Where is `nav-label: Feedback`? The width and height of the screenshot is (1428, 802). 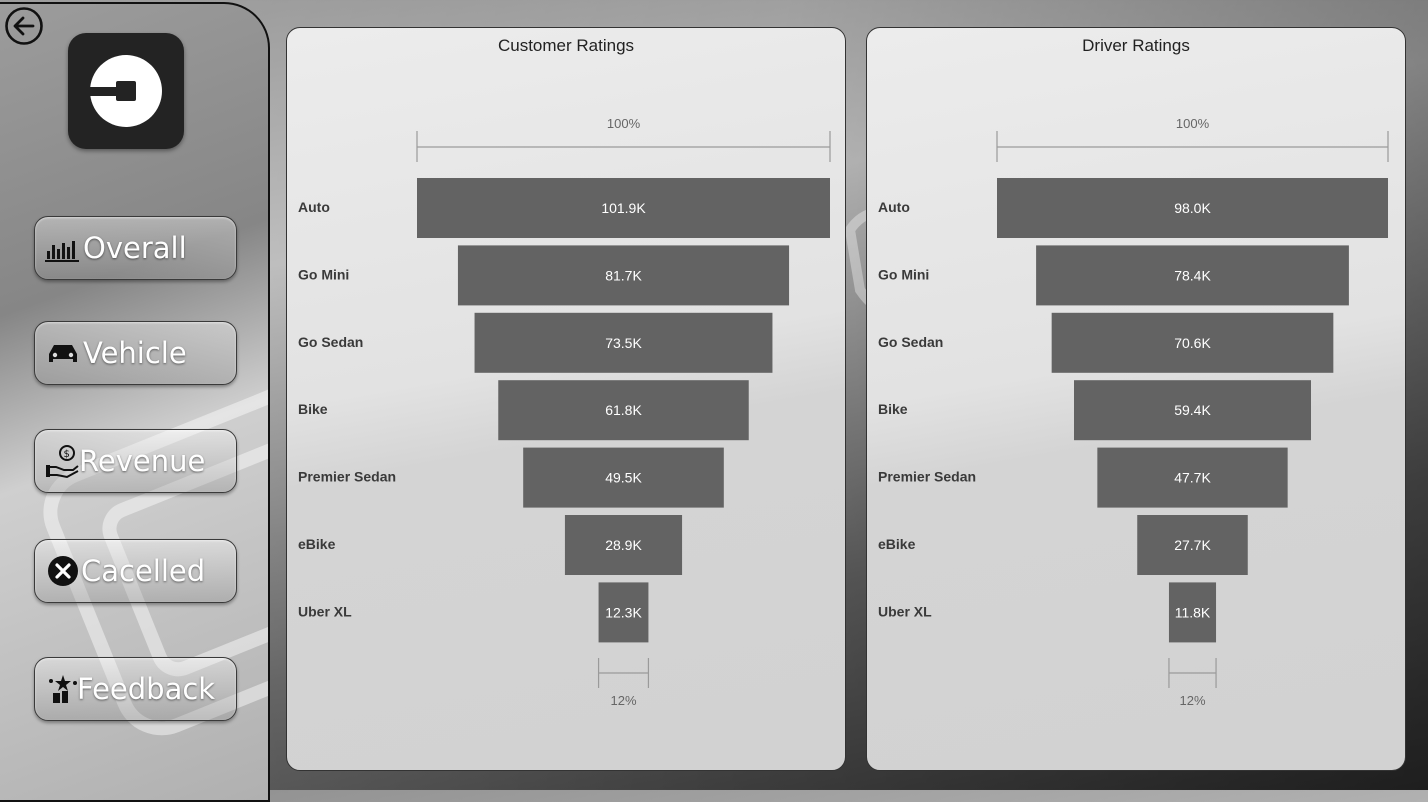 nav-label: Feedback is located at coordinates (146, 689).